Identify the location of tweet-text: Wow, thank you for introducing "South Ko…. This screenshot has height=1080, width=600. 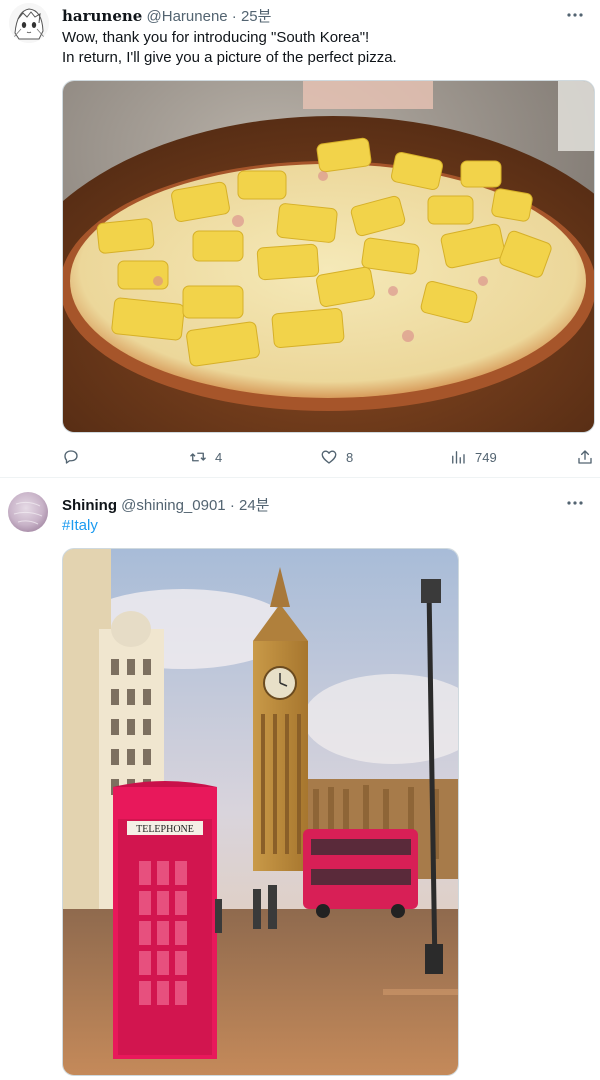
(229, 48).